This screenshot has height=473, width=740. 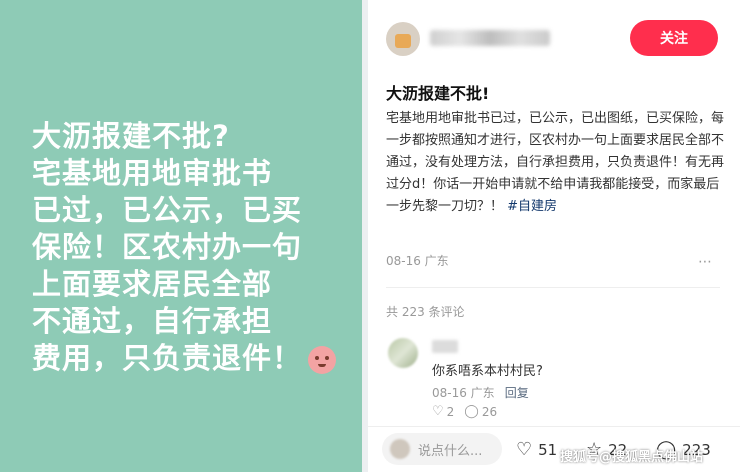 I want to click on follow-button: 关注, so click(x=674, y=38).